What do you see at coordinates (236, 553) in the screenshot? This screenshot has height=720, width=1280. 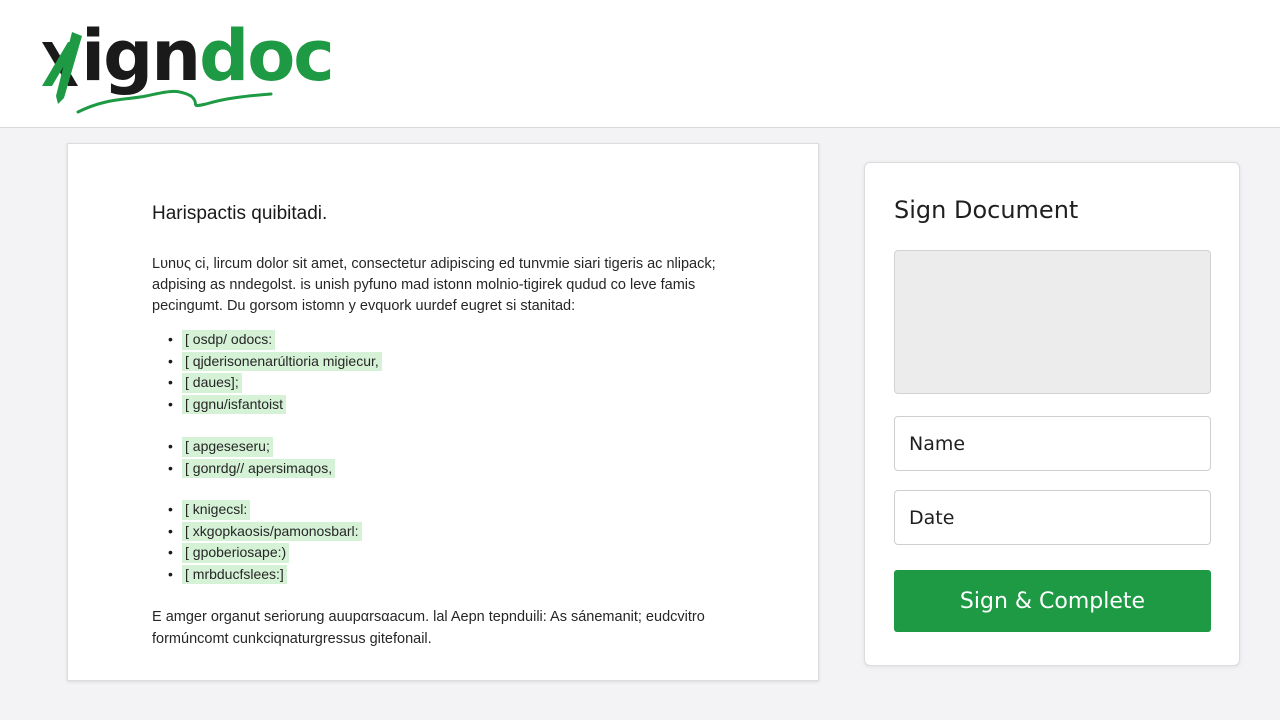 I see `highlighted-field: [ gpoberiosape:)` at bounding box center [236, 553].